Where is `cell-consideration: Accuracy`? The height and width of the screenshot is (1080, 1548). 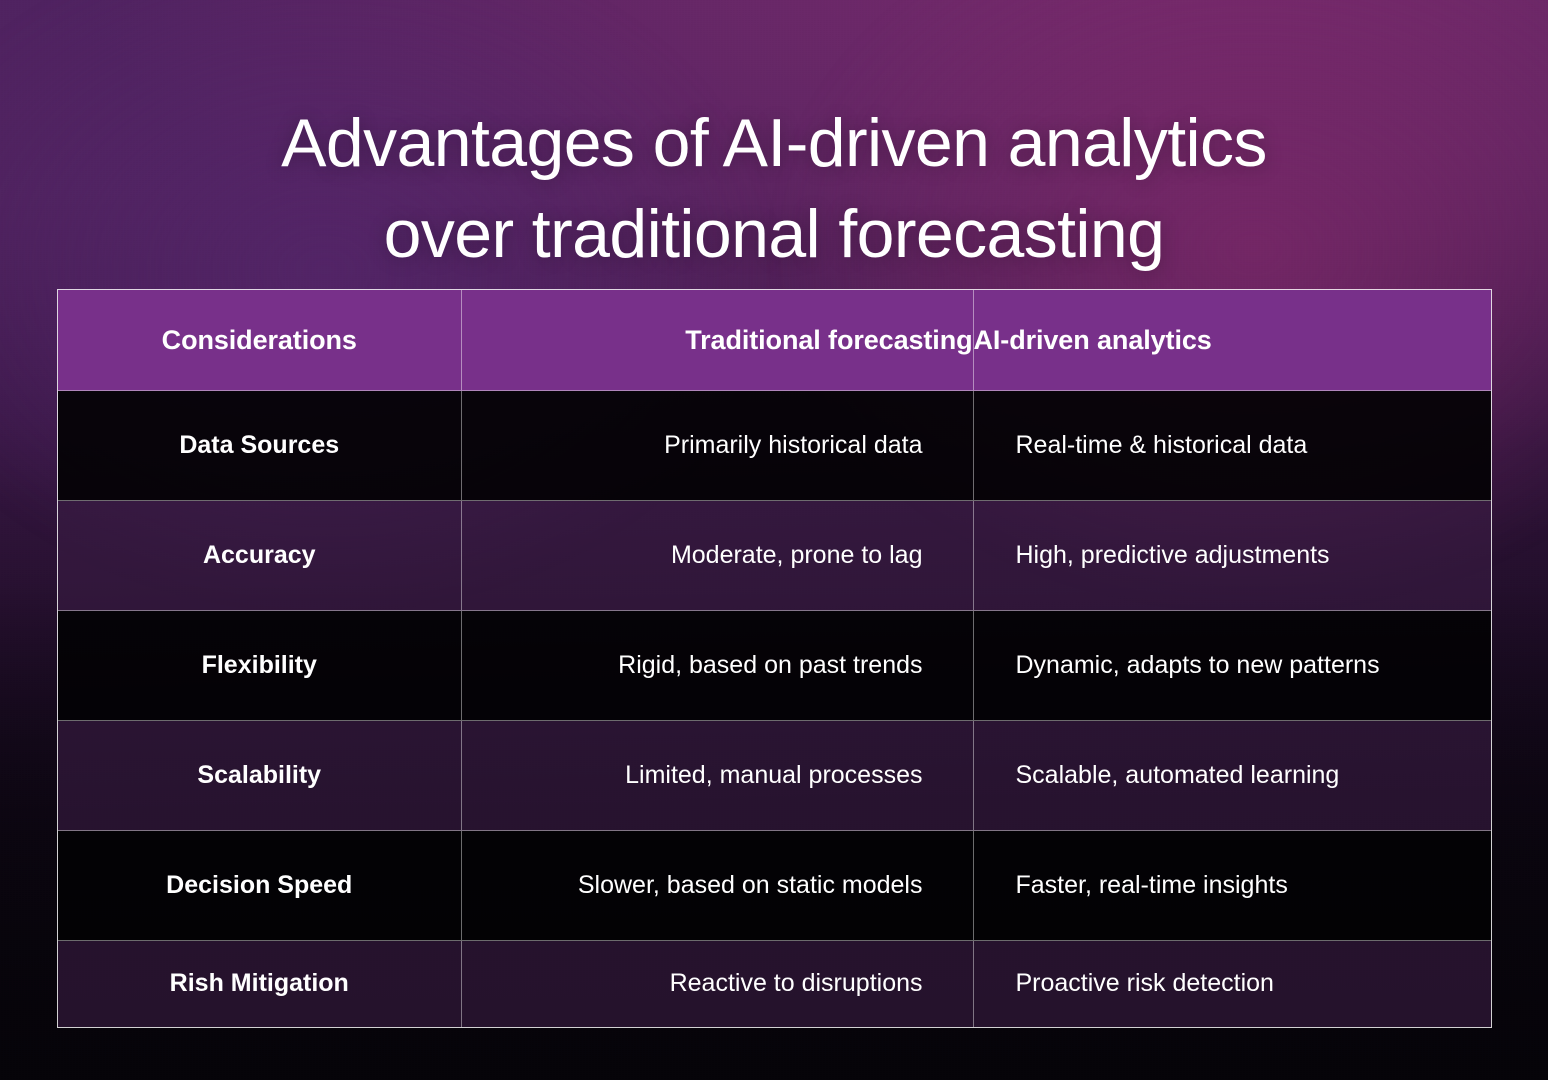 cell-consideration: Accuracy is located at coordinates (260, 555).